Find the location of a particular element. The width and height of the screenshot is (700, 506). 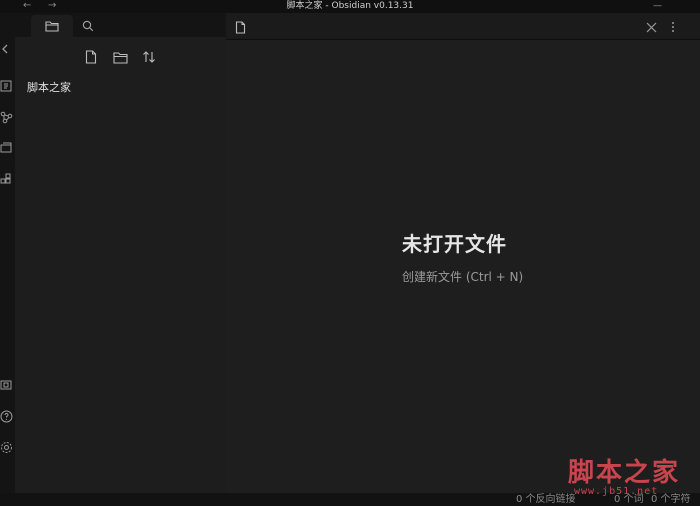

sort-icon is located at coordinates (149, 57).